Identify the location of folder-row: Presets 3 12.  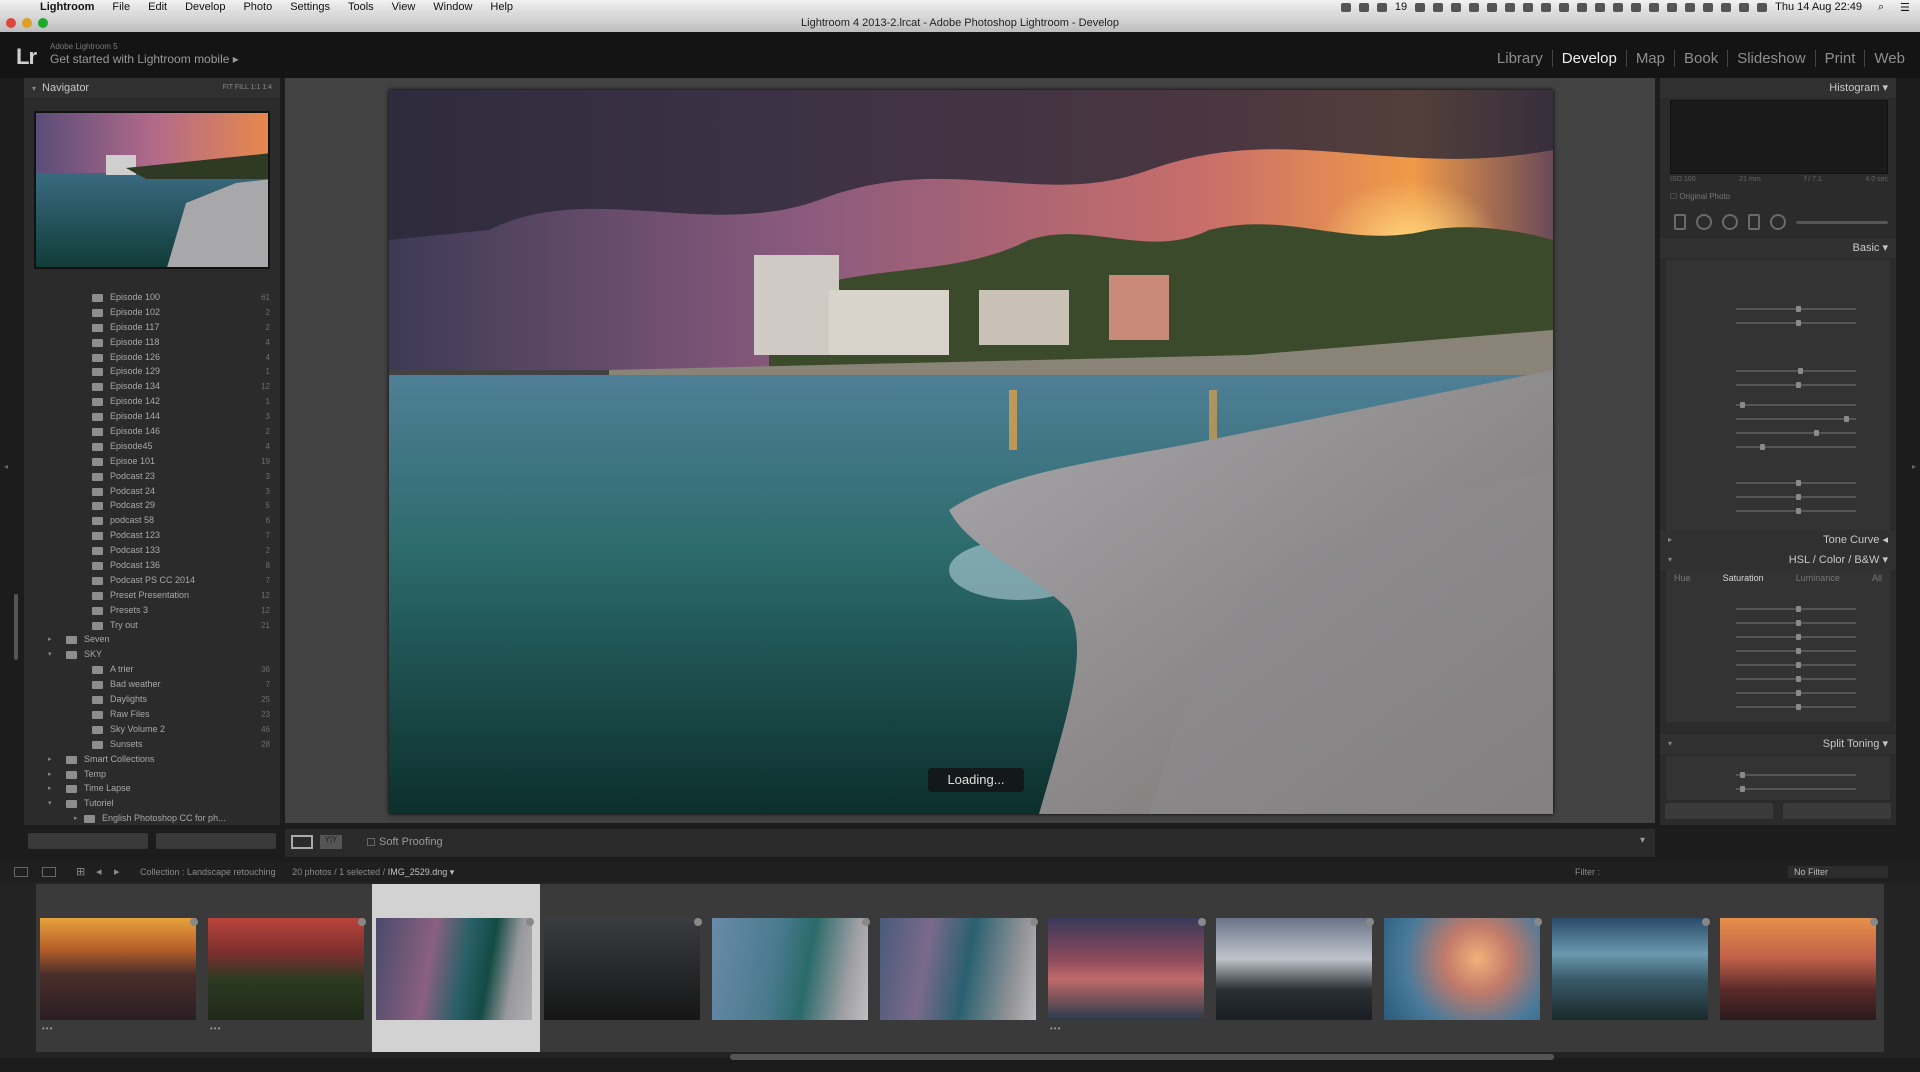
(152, 610).